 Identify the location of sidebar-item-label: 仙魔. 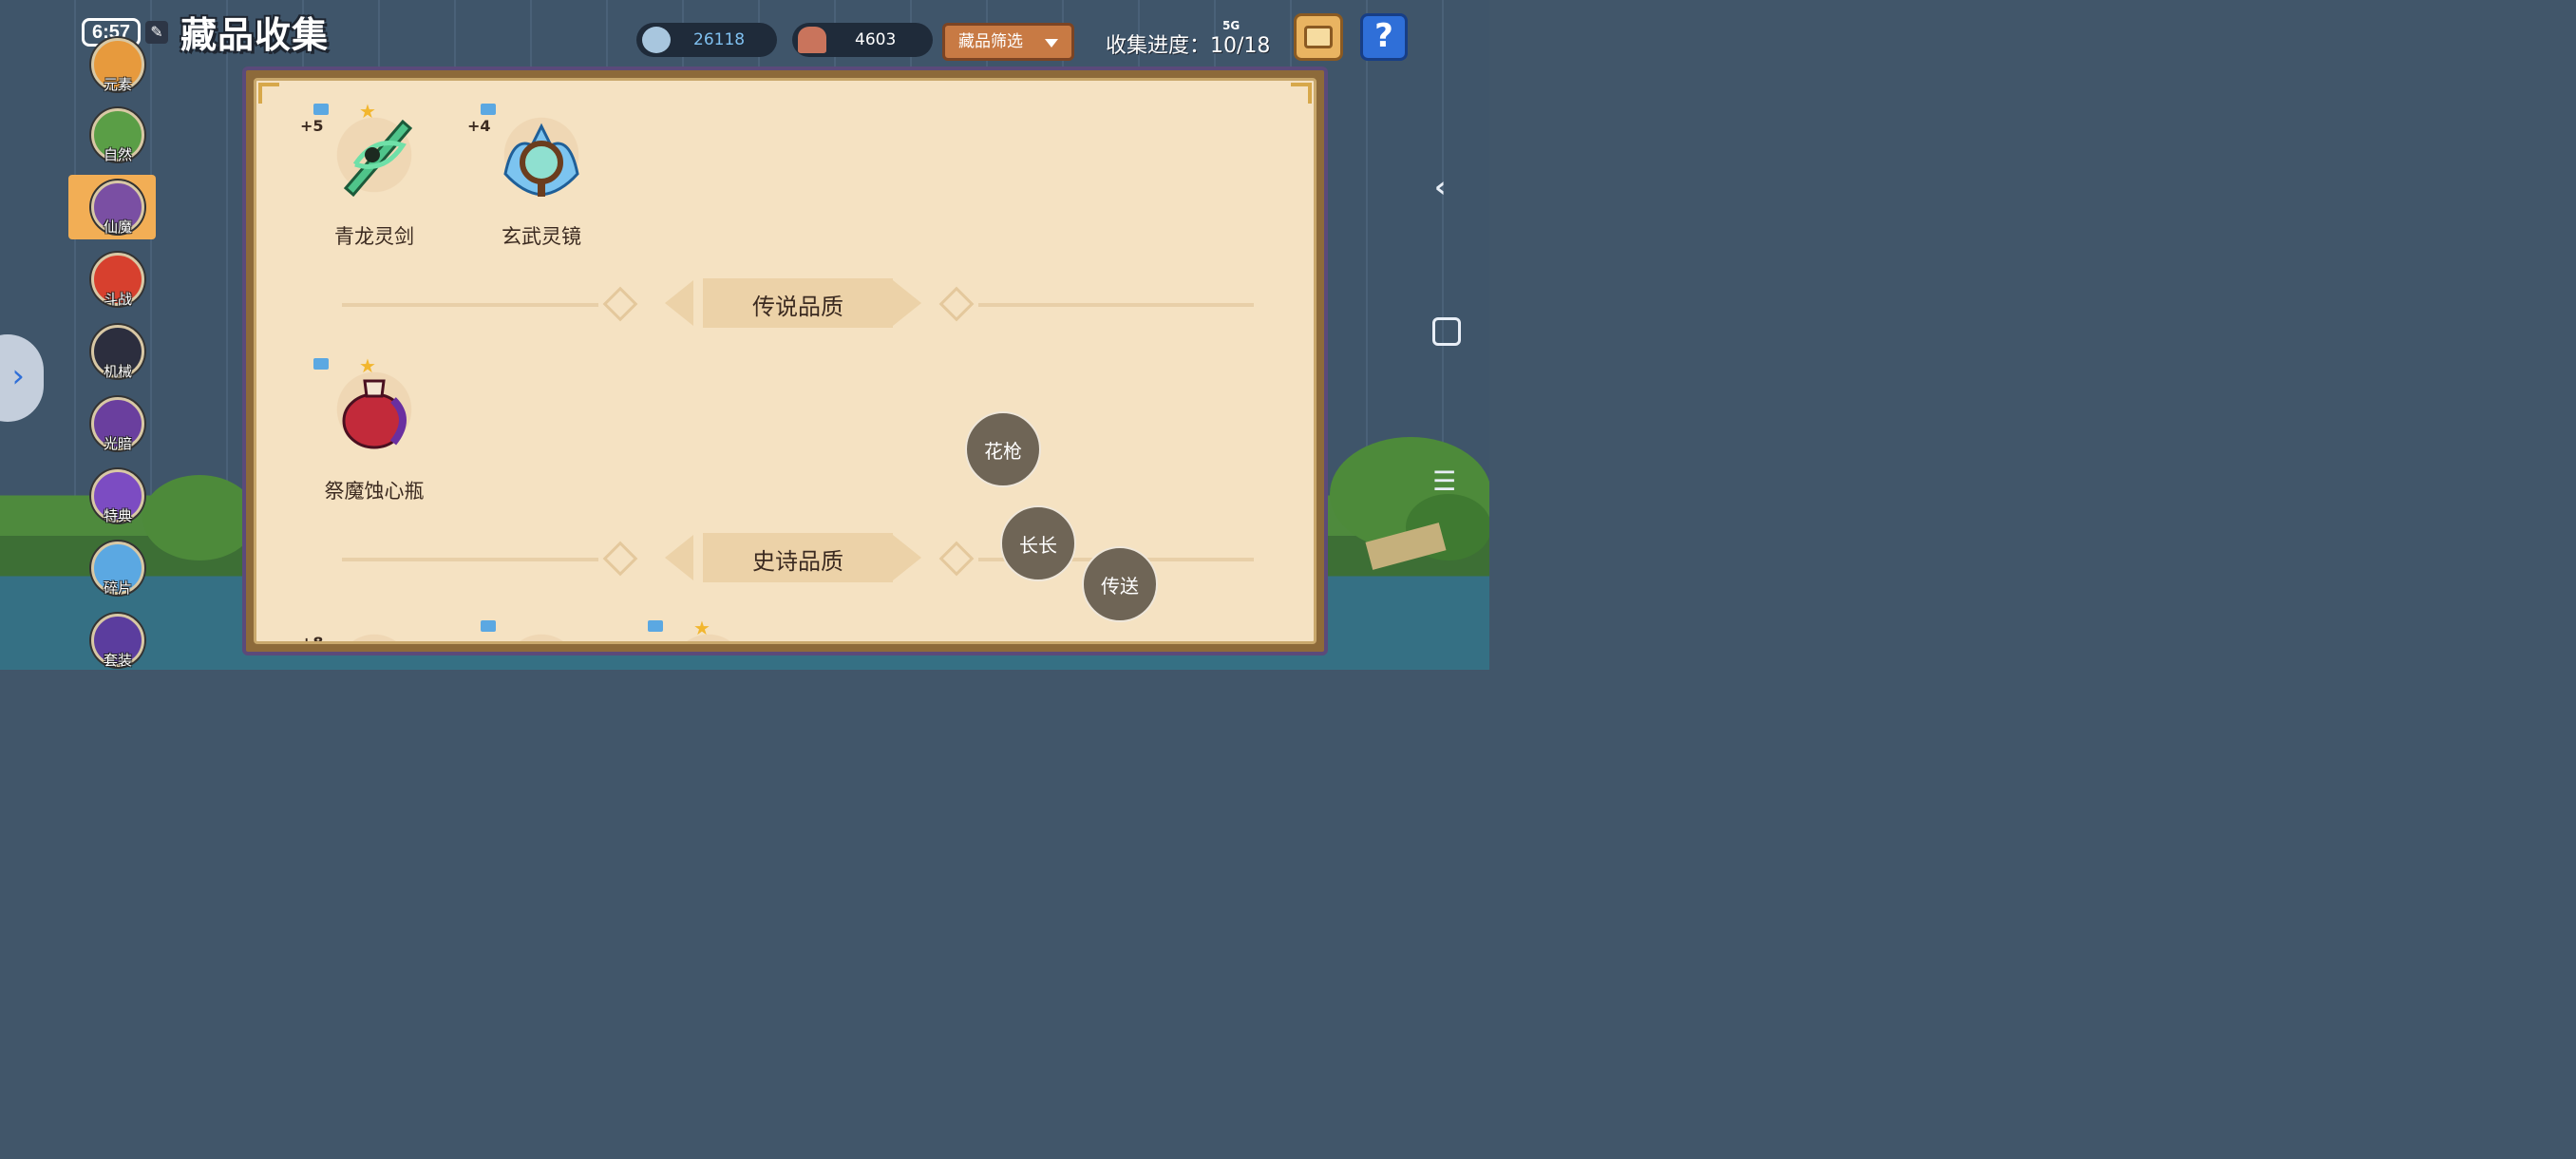
(117, 227).